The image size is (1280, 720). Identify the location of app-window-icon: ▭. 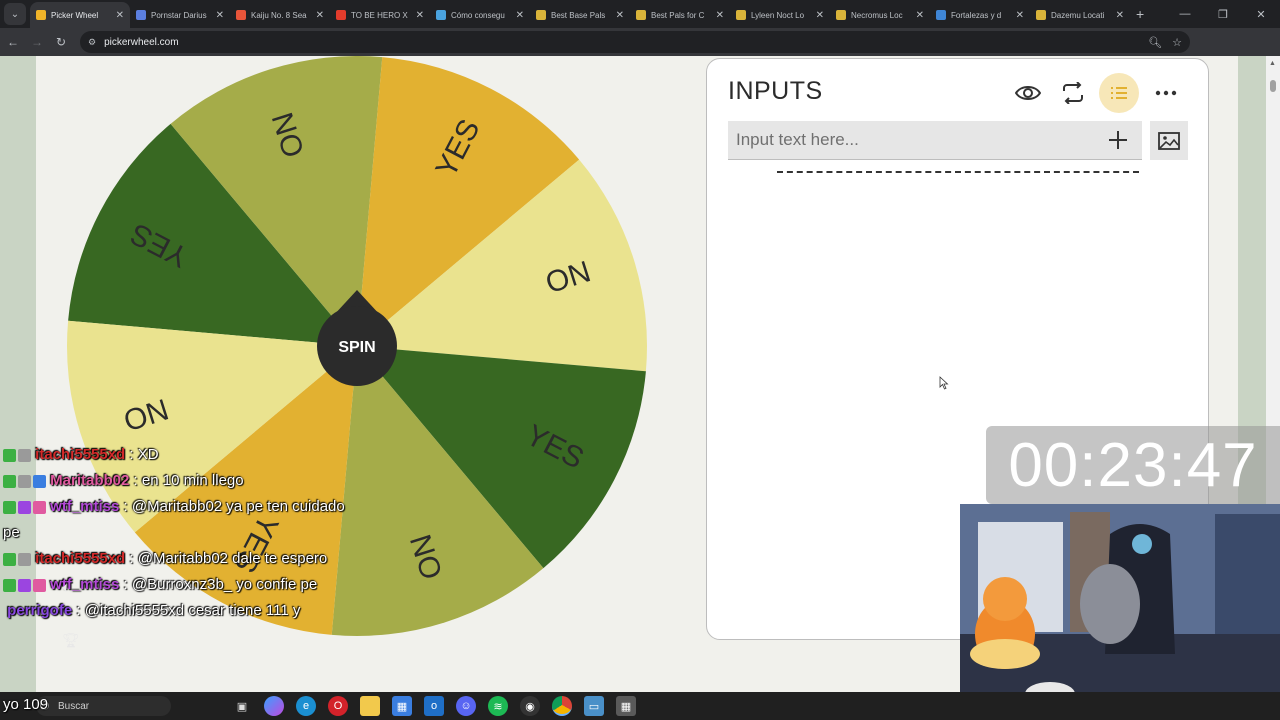
(594, 706).